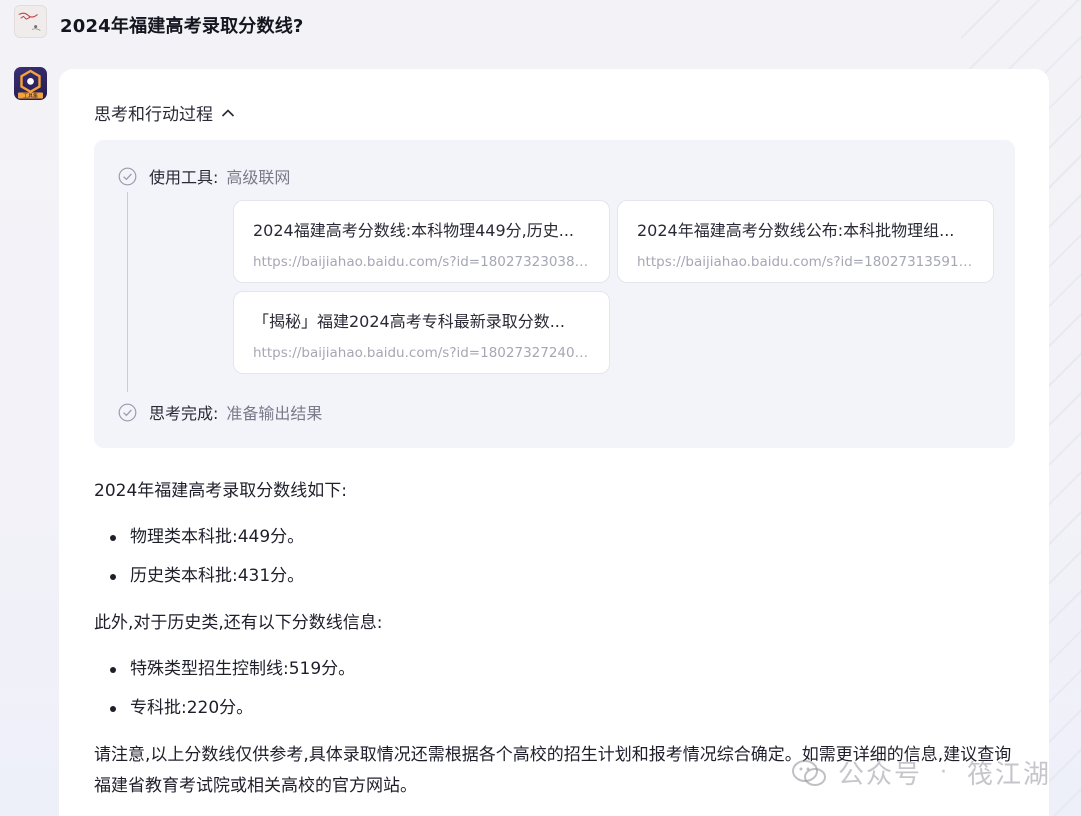 Image resolution: width=1081 pixels, height=816 pixels. Describe the element at coordinates (274, 413) in the screenshot. I see `step-value: 准备输出结果` at that location.